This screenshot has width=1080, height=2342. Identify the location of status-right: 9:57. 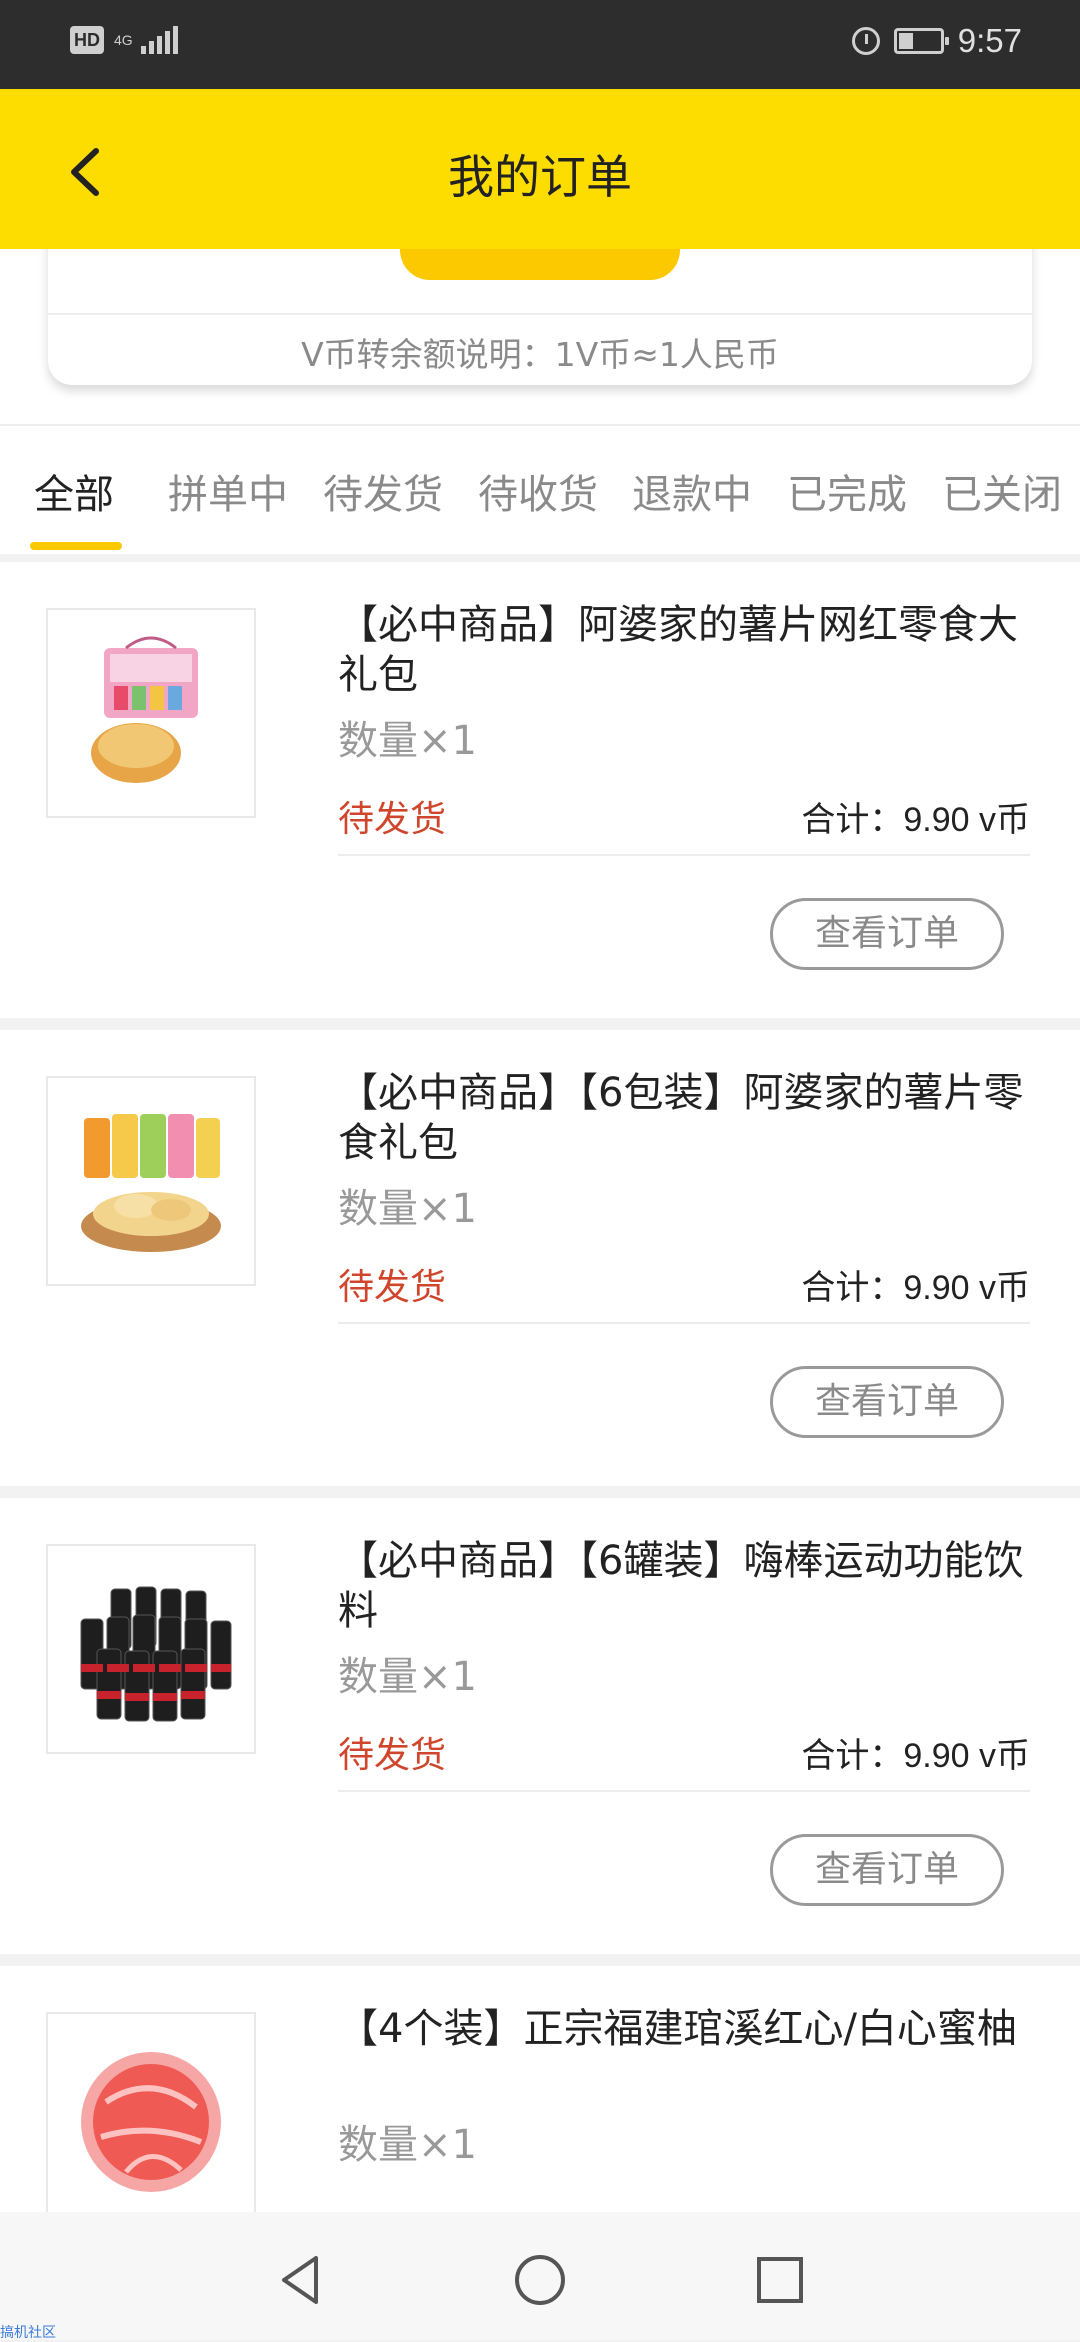
(936, 41).